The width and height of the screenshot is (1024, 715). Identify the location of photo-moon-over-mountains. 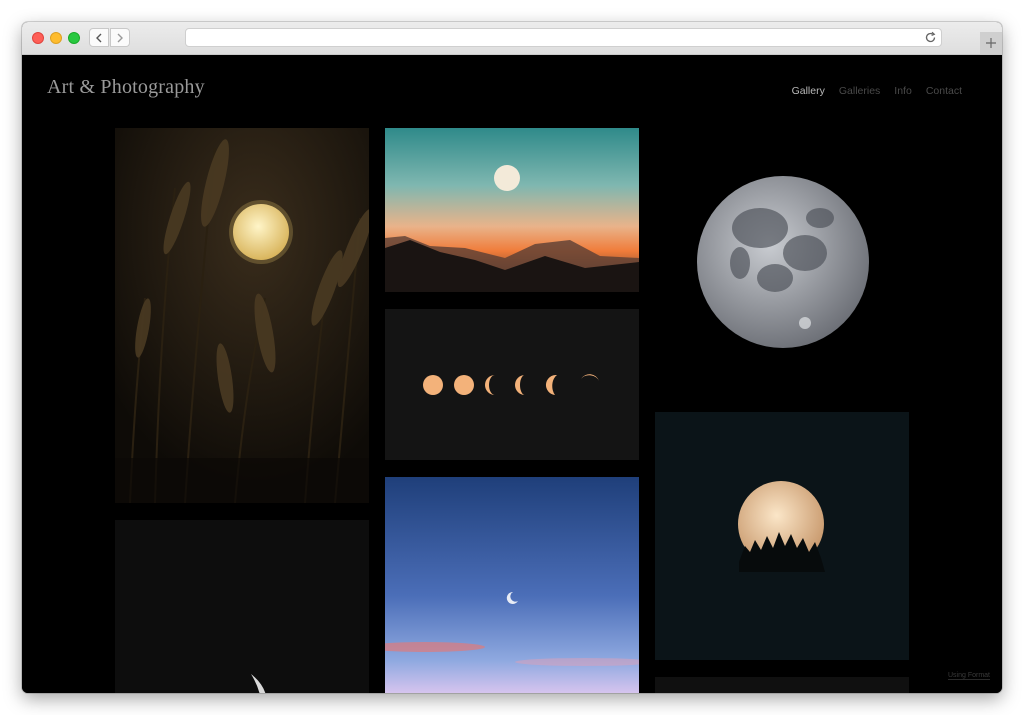
(512, 210).